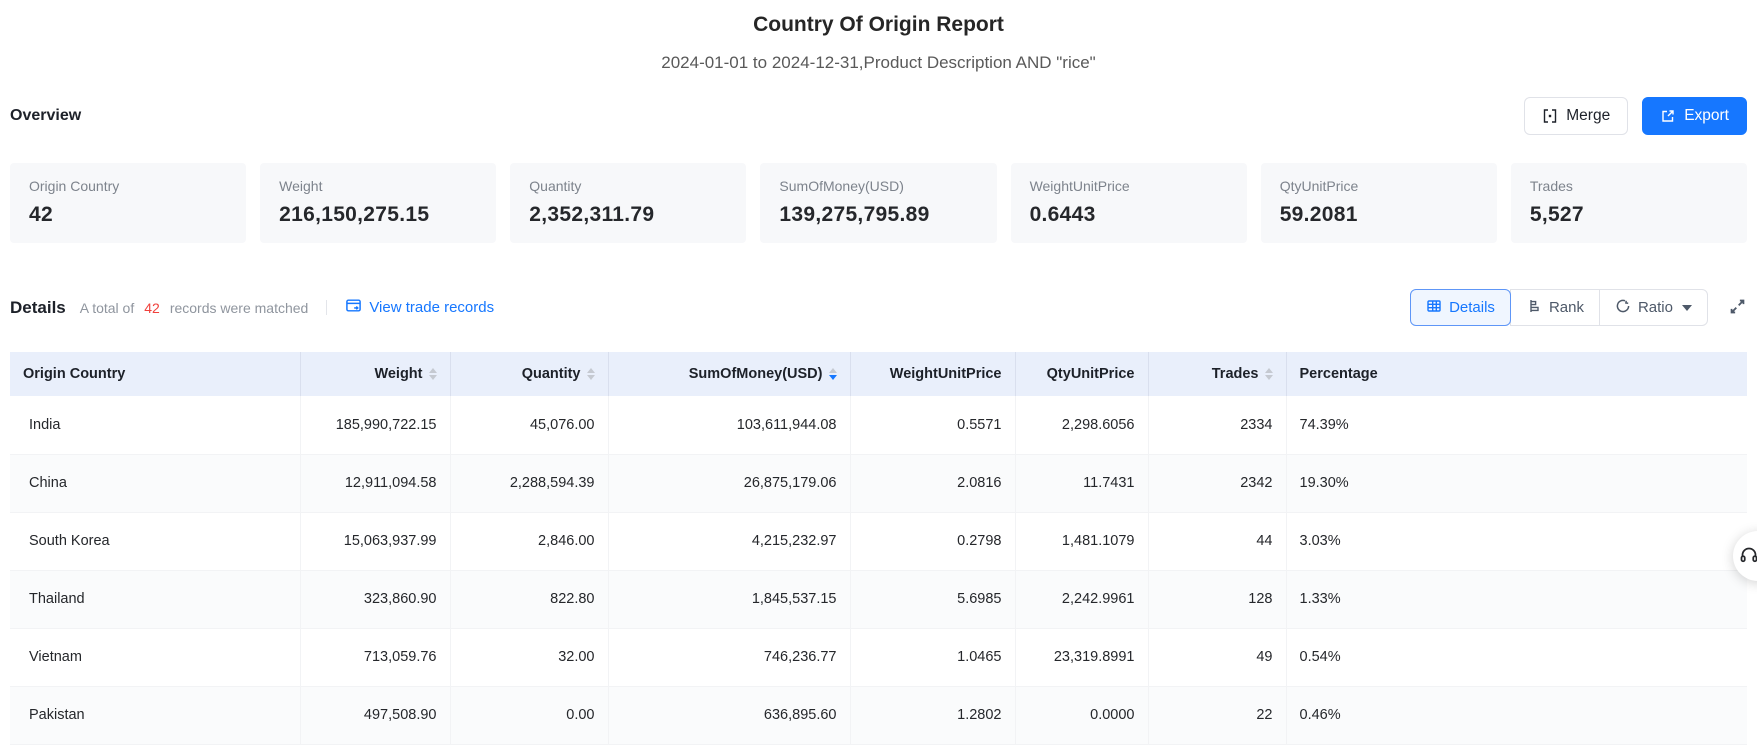  Describe the element at coordinates (1516, 374) in the screenshot. I see `column-header-percentage: Percentage` at that location.